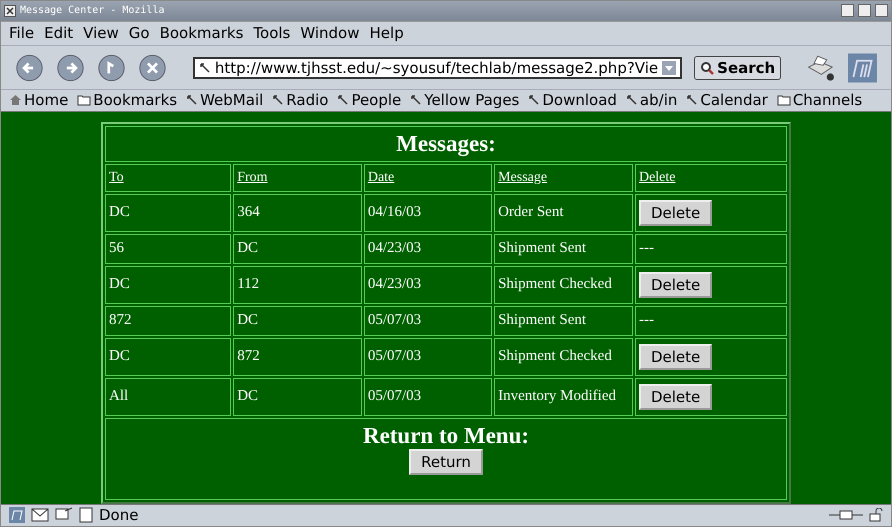  What do you see at coordinates (127, 100) in the screenshot?
I see `bookmark-link: Bookmarks` at bounding box center [127, 100].